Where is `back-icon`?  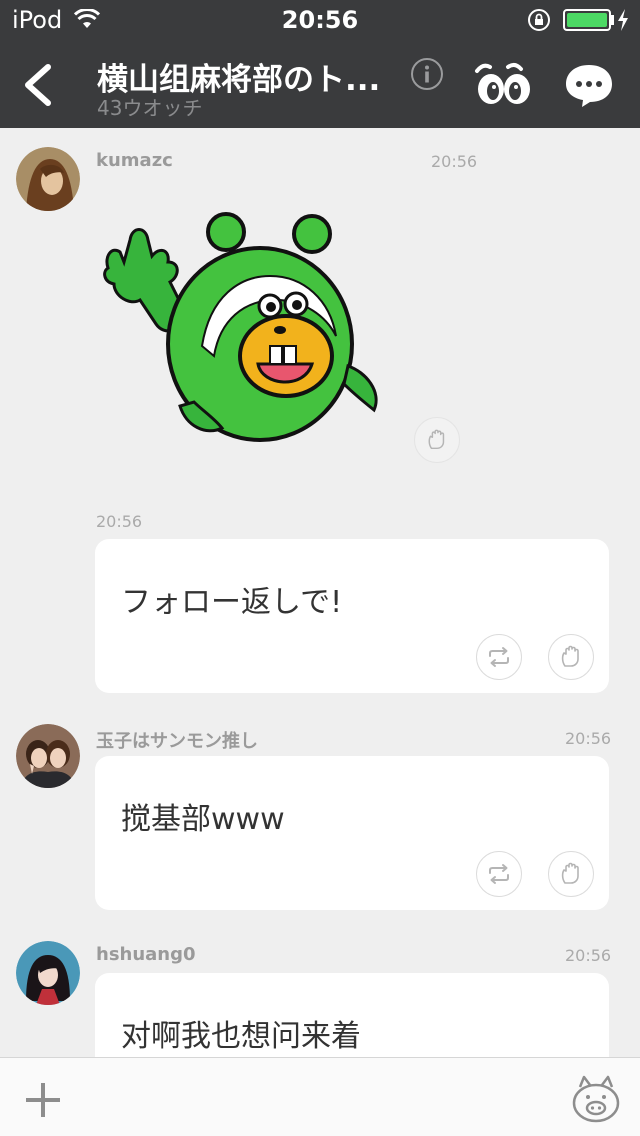 back-icon is located at coordinates (37, 85).